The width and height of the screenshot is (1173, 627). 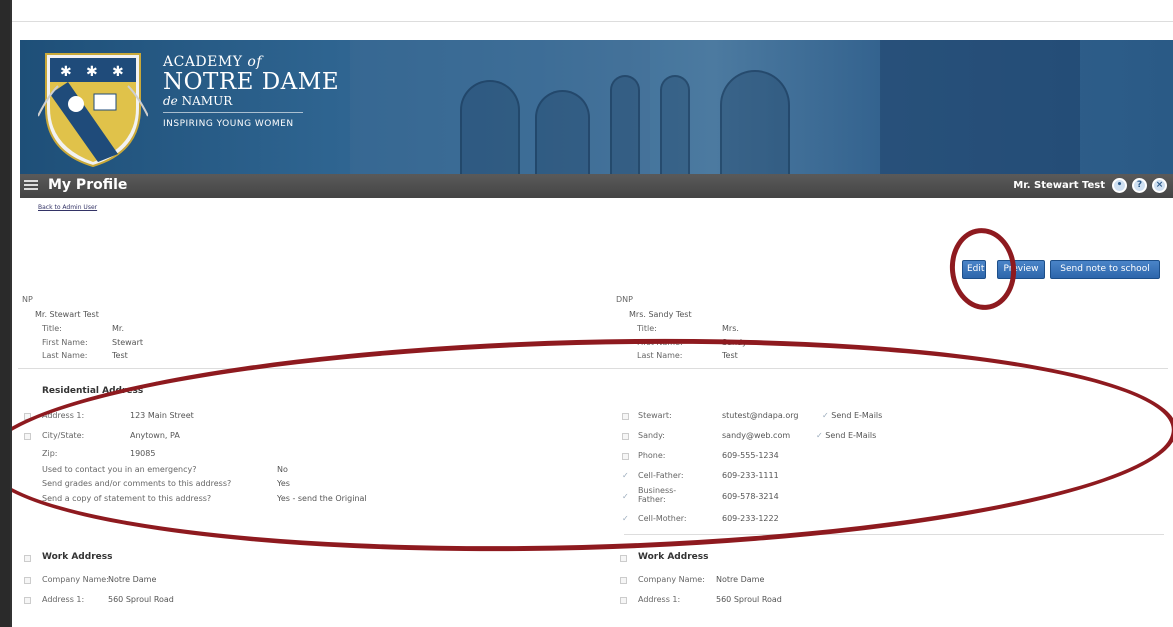 What do you see at coordinates (647, 328) in the screenshot?
I see `dnp-title-label: Title:` at bounding box center [647, 328].